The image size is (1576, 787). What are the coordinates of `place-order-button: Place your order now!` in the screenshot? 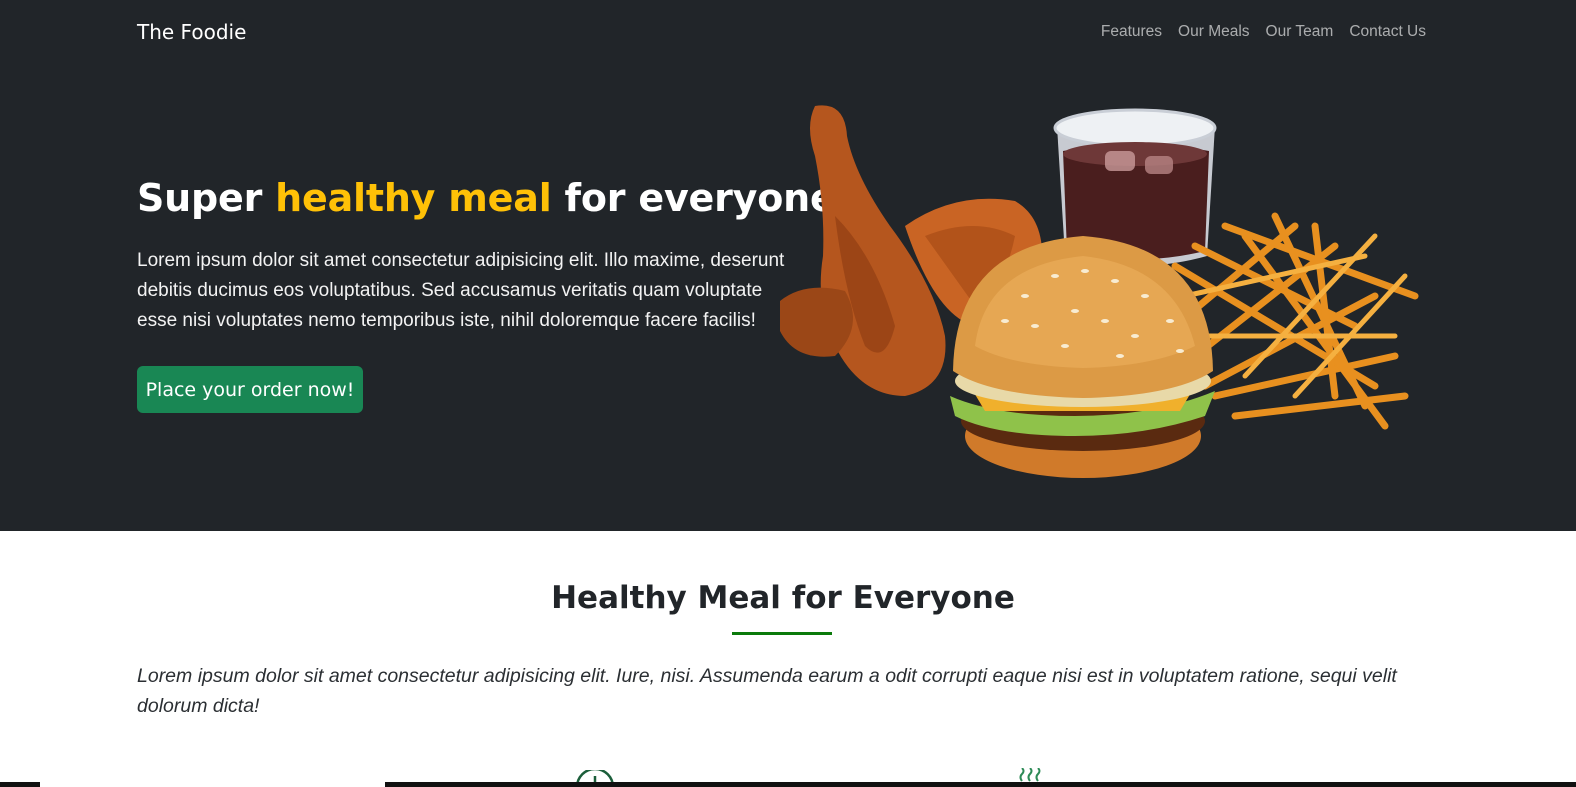 It's located at (250, 389).